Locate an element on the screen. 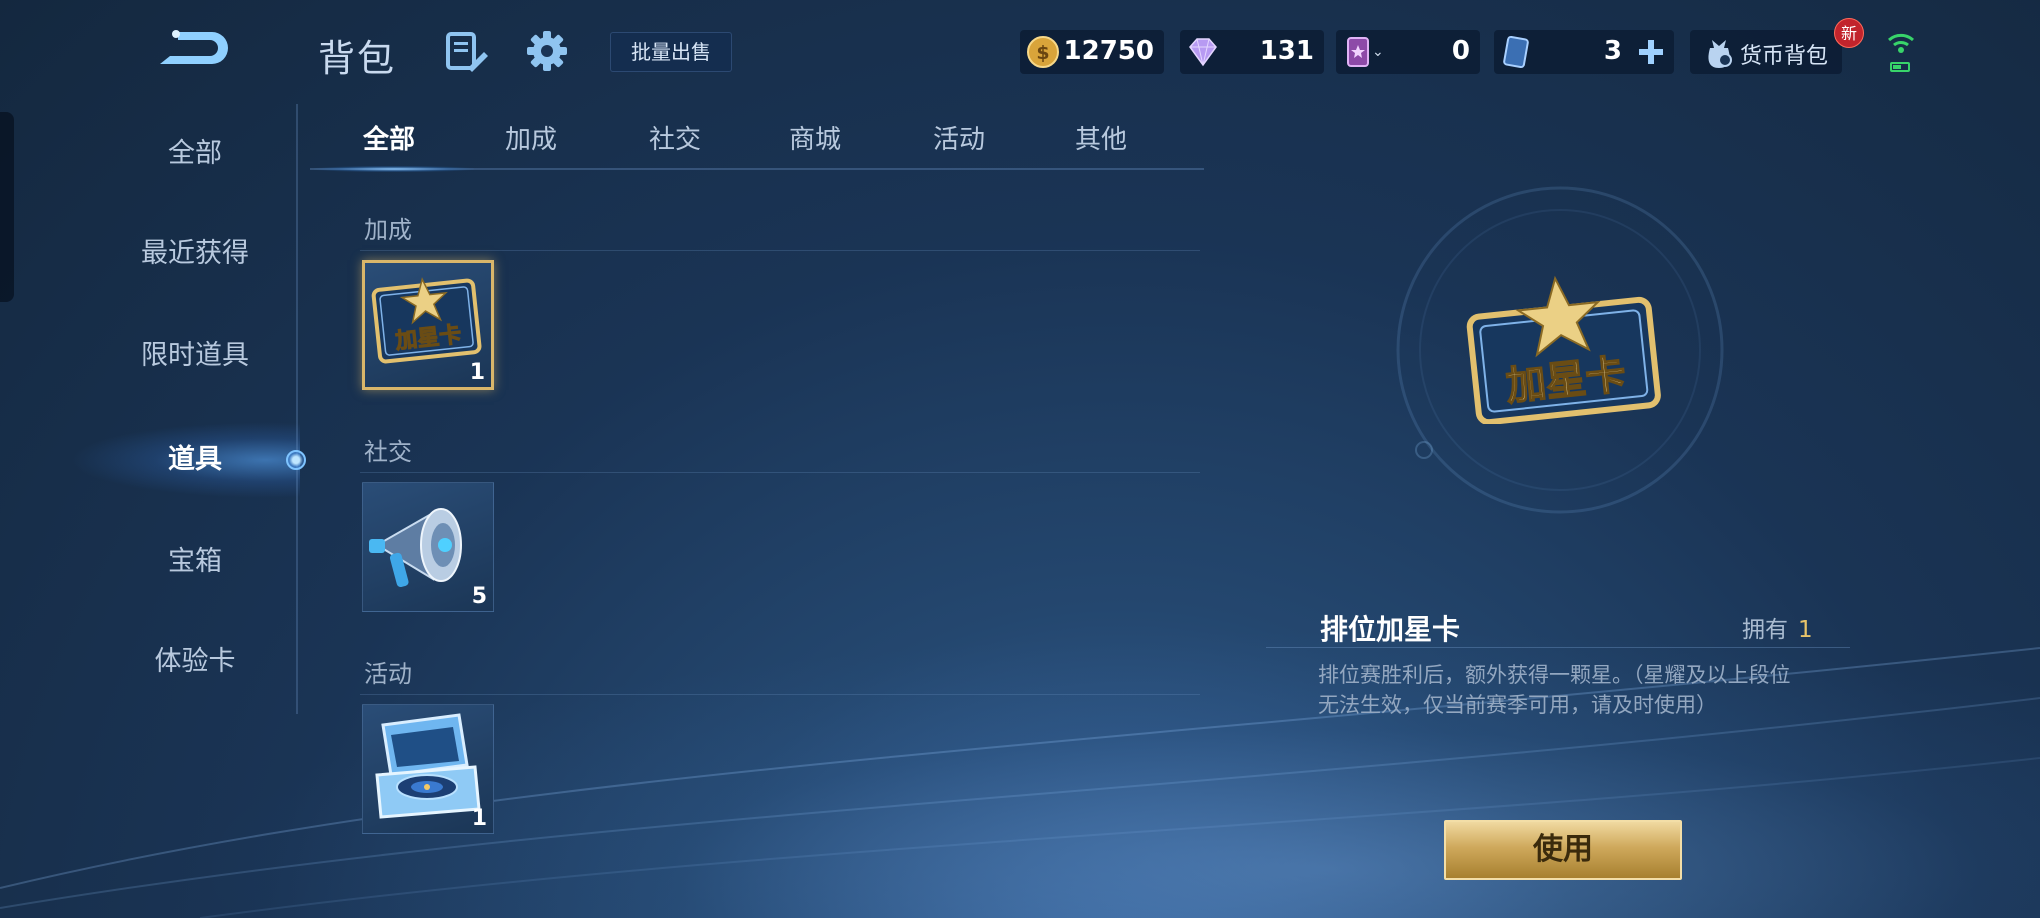  item-slot-star-card: 加星卡 1 is located at coordinates (428, 325).